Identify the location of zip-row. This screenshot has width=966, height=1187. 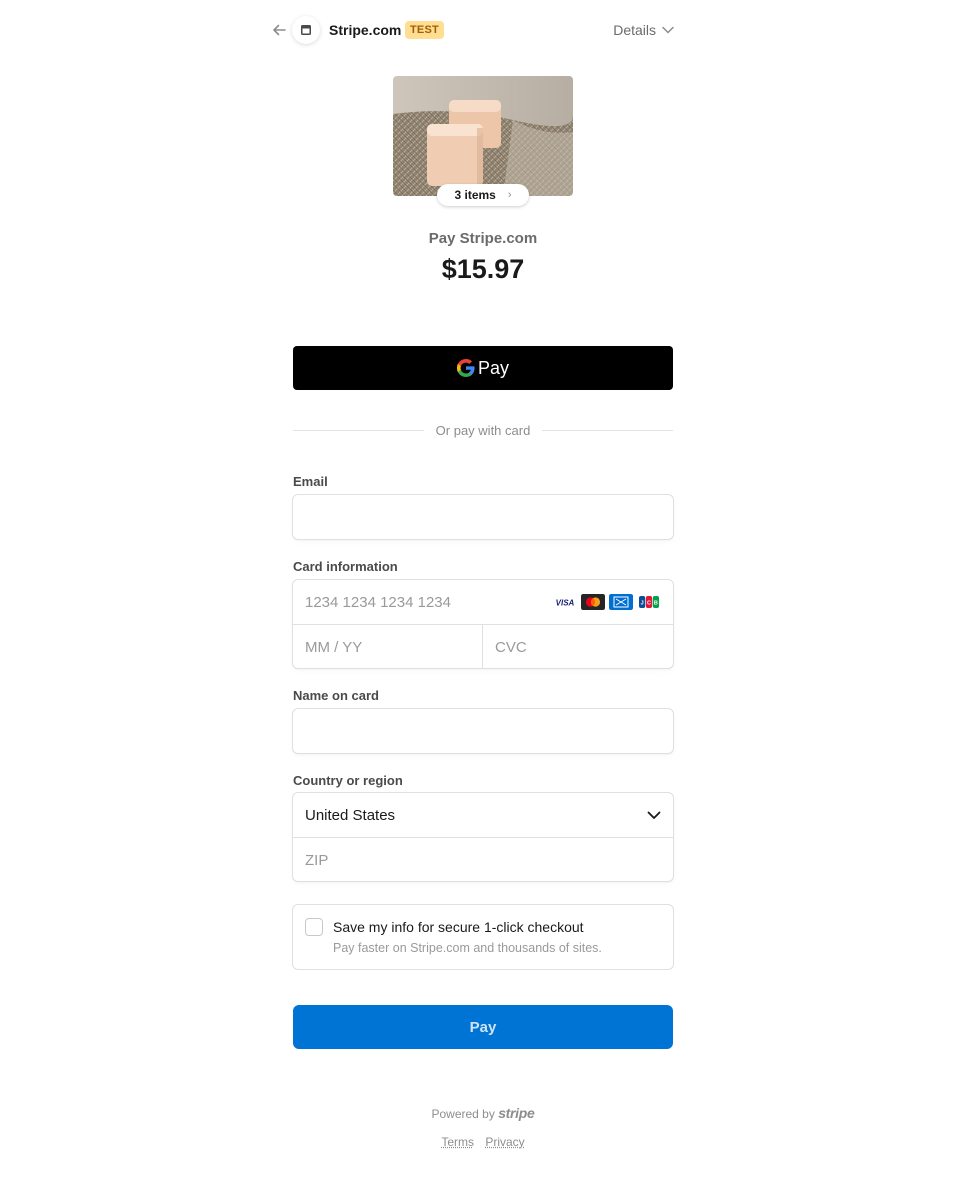
(483, 859).